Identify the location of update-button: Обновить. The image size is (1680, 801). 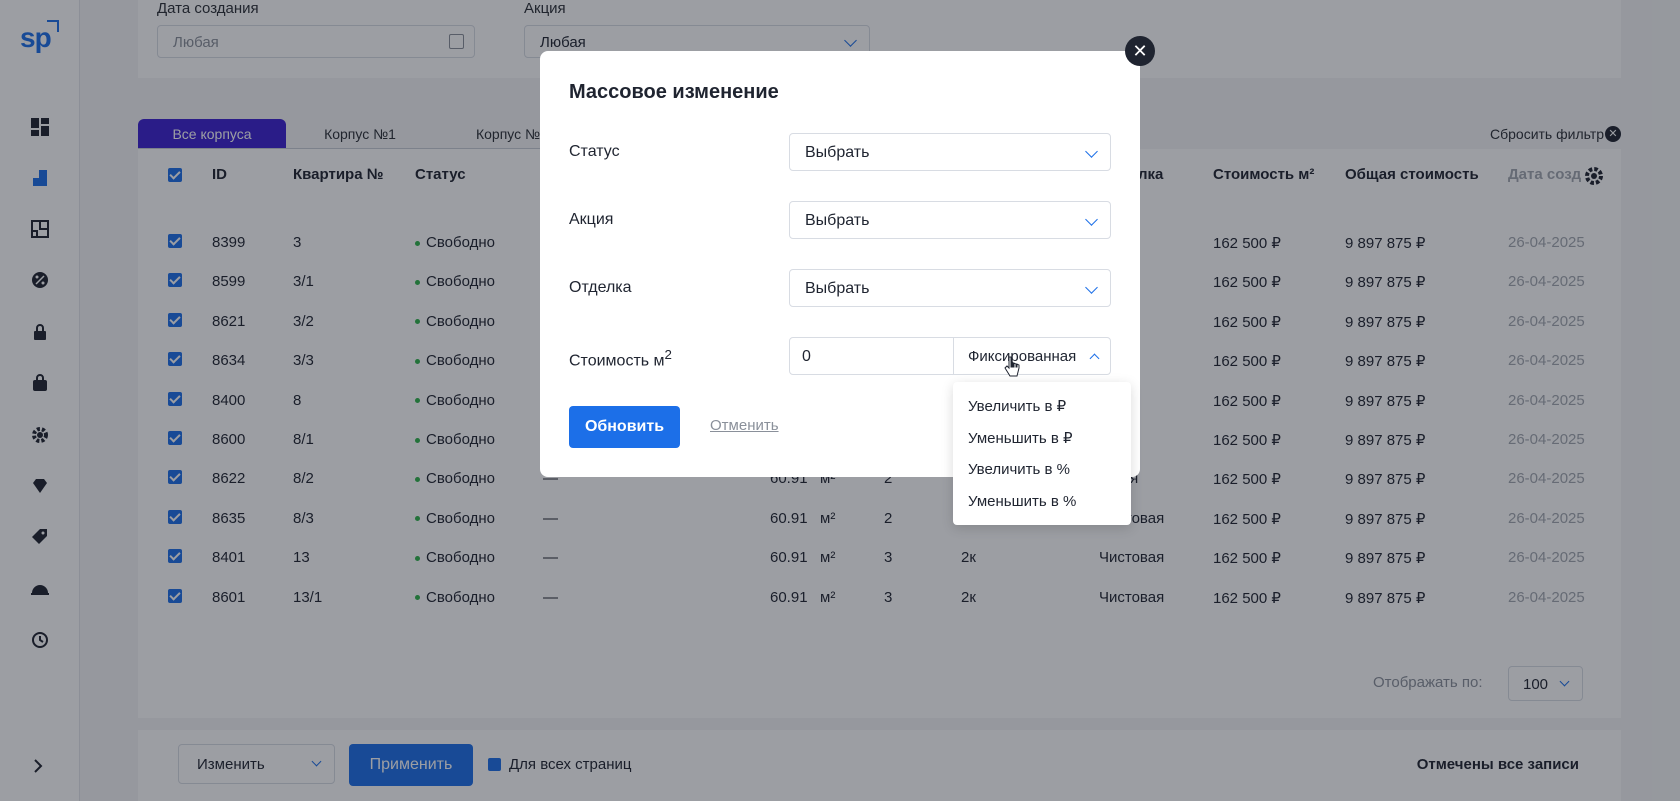
(624, 427).